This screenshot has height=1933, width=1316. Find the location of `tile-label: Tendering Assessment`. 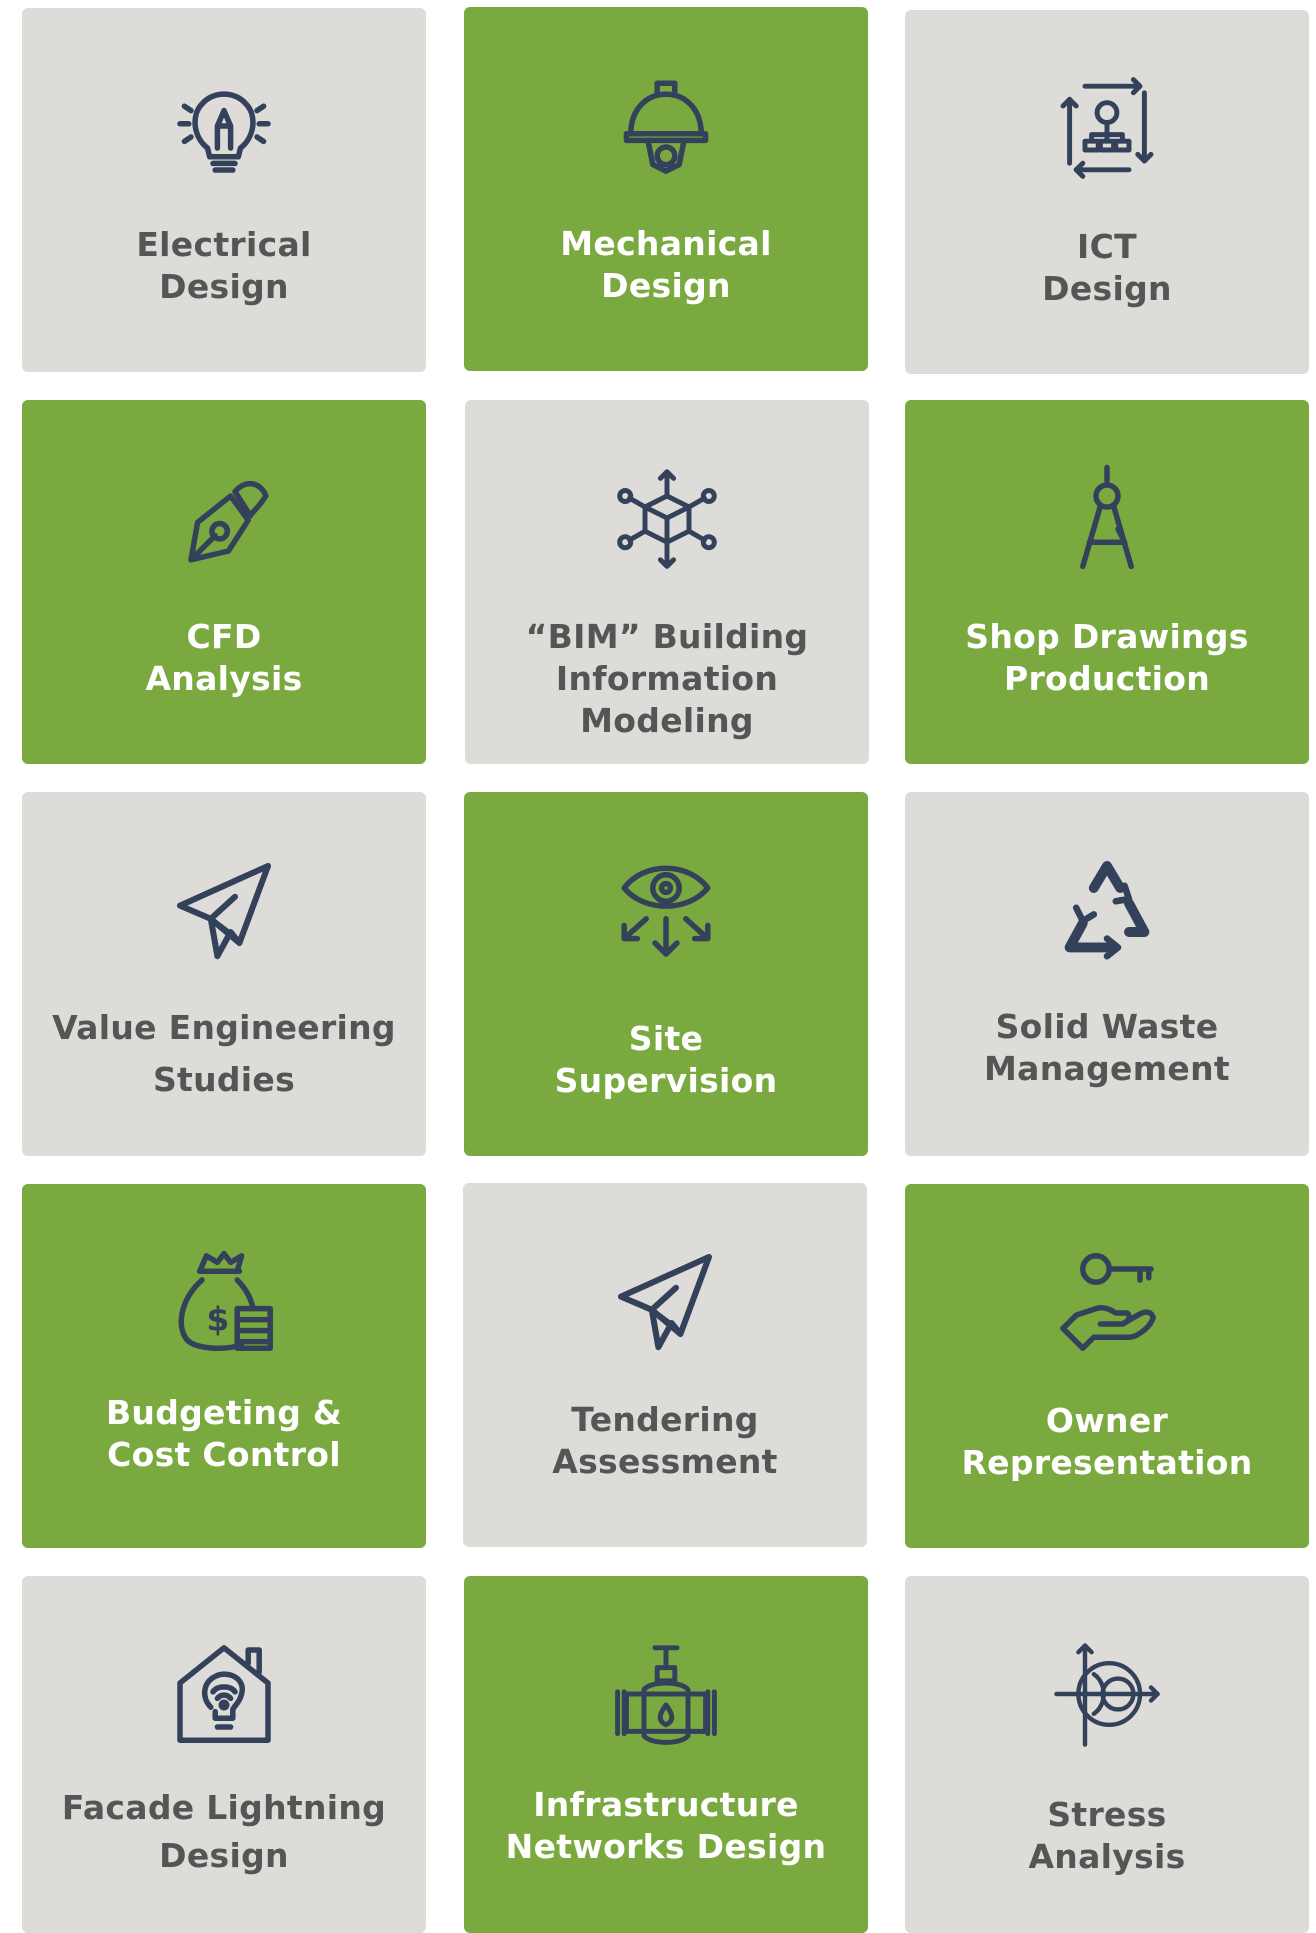

tile-label: Tendering Assessment is located at coordinates (665, 1440).